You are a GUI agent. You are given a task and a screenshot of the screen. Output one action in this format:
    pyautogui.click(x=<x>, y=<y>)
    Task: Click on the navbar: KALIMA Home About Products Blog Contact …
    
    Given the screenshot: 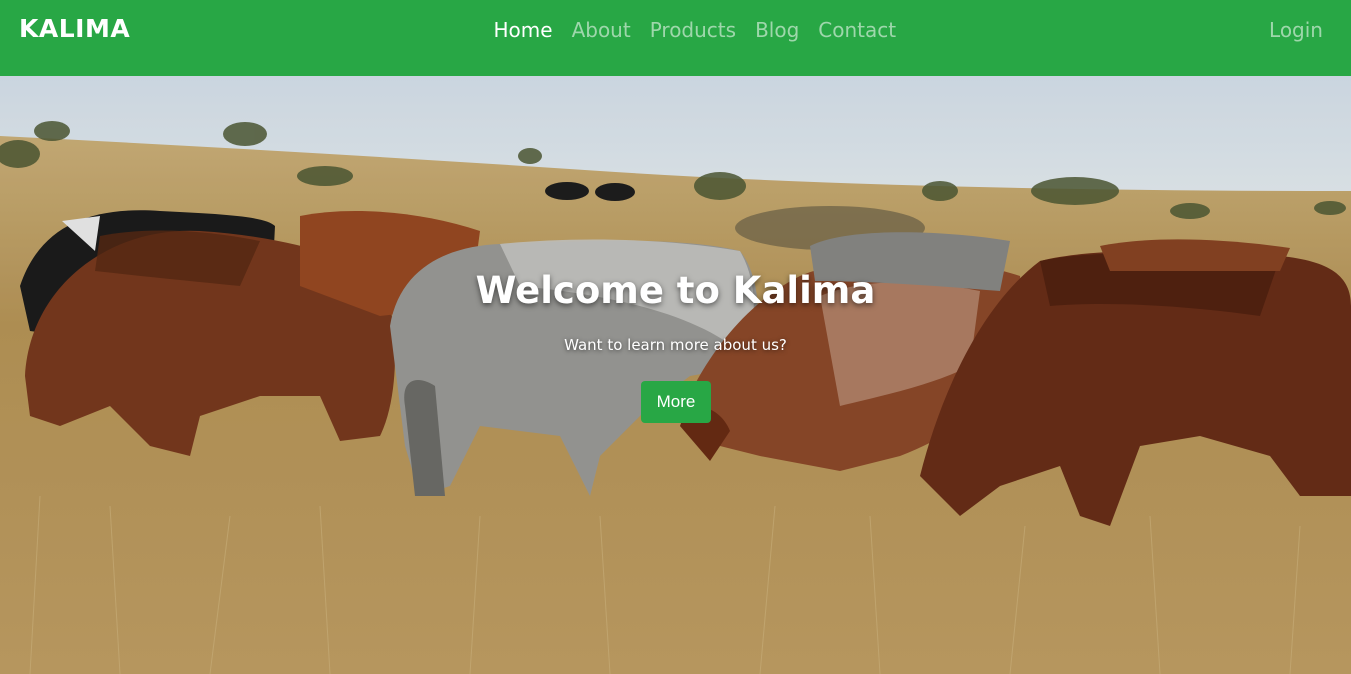 What is the action you would take?
    pyautogui.click(x=675, y=38)
    